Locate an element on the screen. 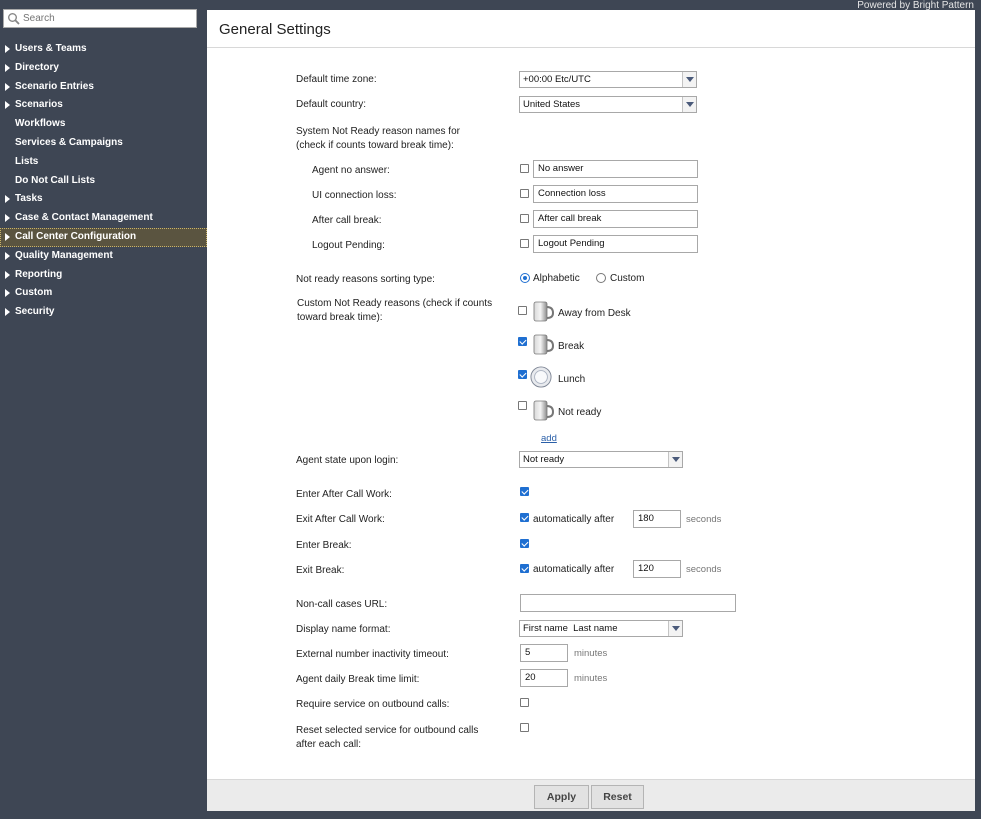 The width and height of the screenshot is (981, 819). search-input is located at coordinates (108, 18).